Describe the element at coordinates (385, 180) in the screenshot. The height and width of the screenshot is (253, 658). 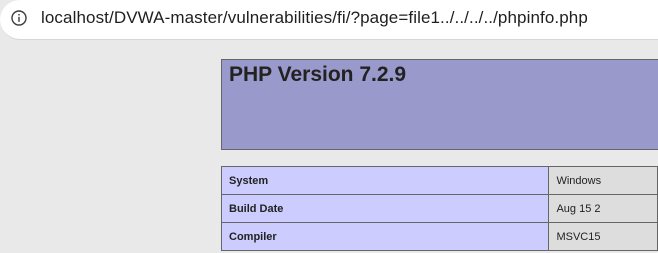
I see `row-label-system: System` at that location.